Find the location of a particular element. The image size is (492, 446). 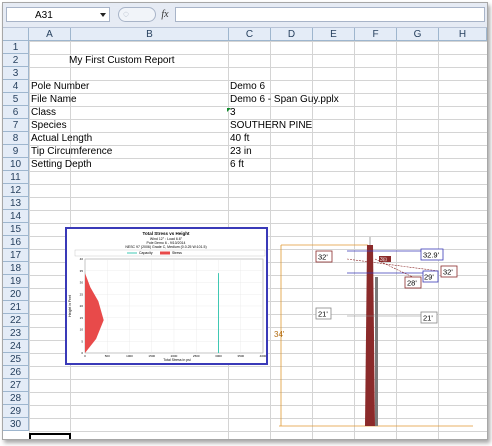

row-header-29: 29 is located at coordinates (16, 411).